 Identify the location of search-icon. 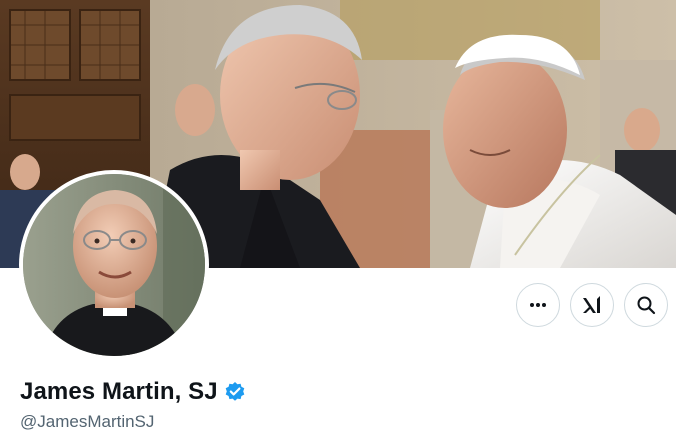
(646, 305).